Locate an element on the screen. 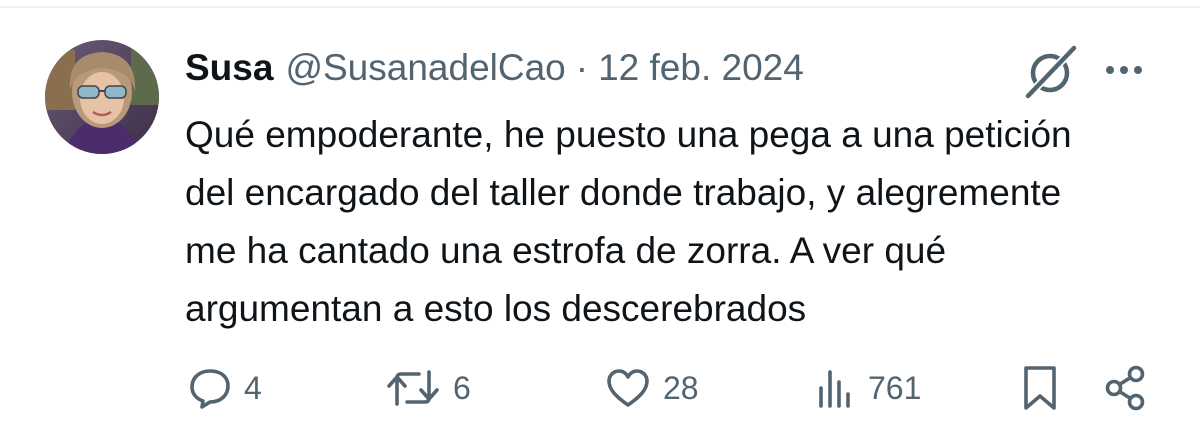  retweet-button: 6 is located at coordinates (428, 388).